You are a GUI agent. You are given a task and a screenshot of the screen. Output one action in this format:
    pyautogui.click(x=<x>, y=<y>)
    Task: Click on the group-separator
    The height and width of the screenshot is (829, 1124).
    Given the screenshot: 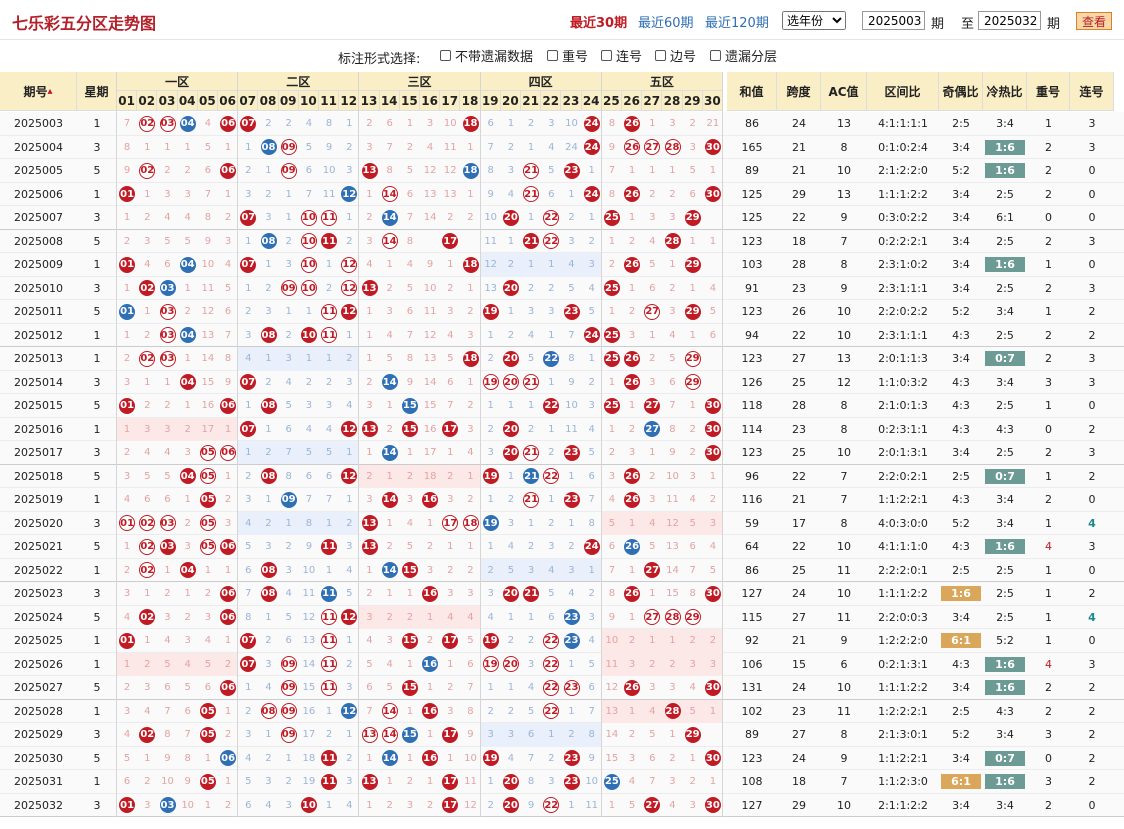 What is the action you would take?
    pyautogui.click(x=562, y=816)
    